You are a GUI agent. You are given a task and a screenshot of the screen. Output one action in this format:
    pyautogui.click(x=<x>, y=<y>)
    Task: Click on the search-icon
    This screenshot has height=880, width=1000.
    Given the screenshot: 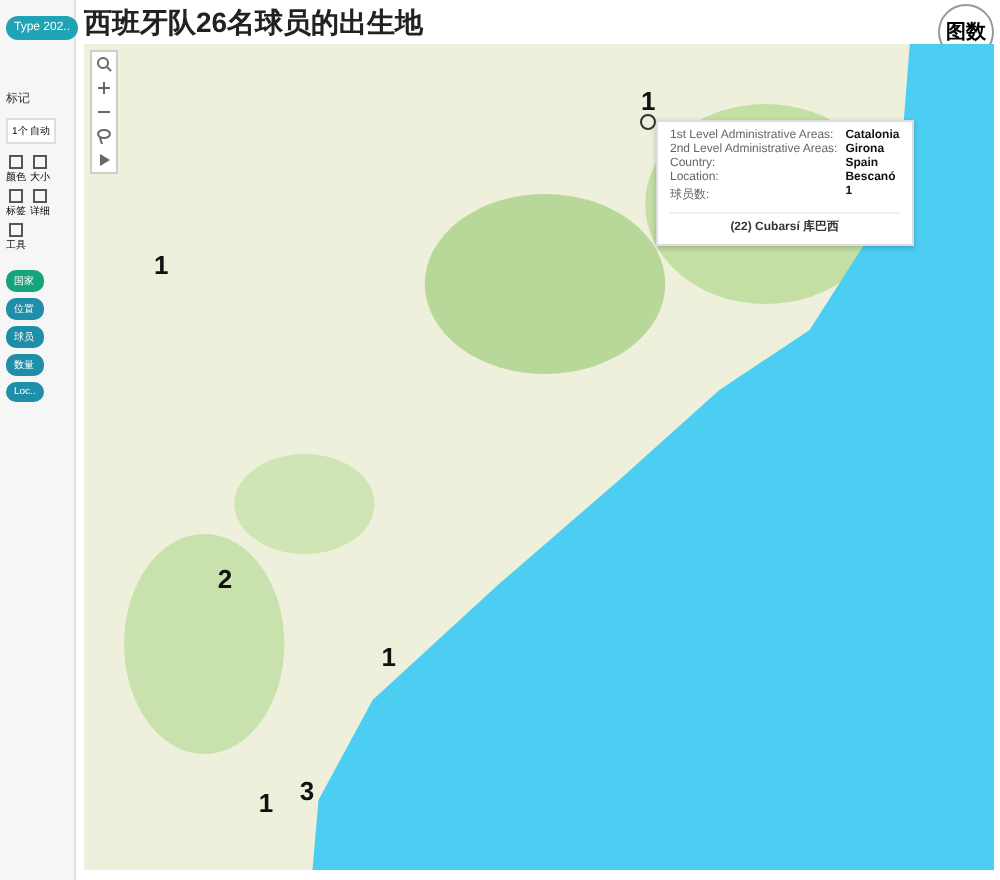 What is the action you would take?
    pyautogui.click(x=104, y=64)
    